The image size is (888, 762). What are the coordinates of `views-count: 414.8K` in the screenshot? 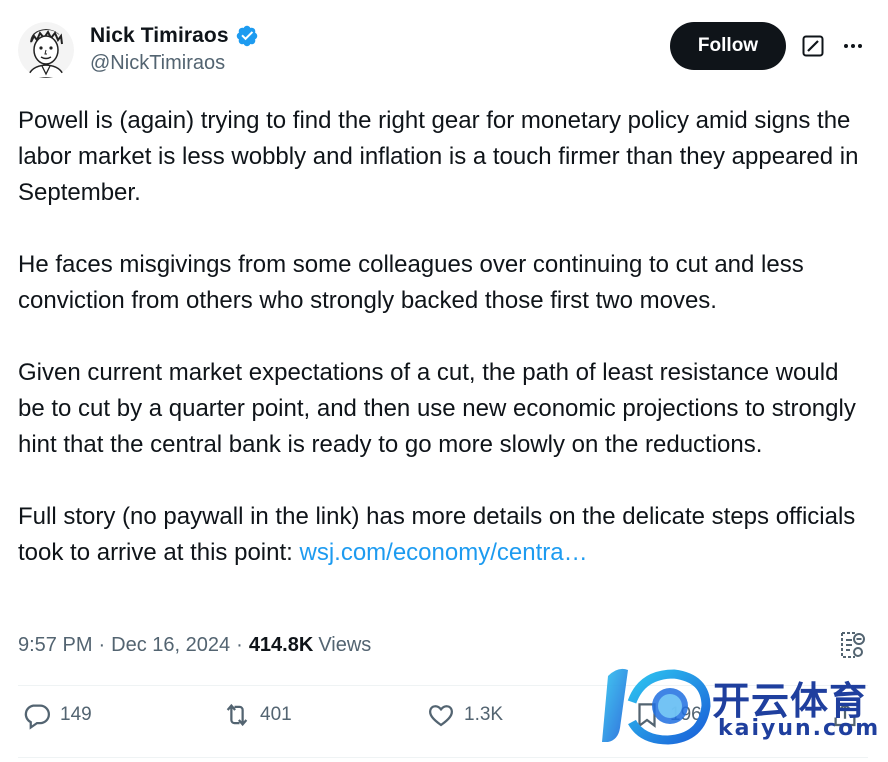 It's located at (281, 645).